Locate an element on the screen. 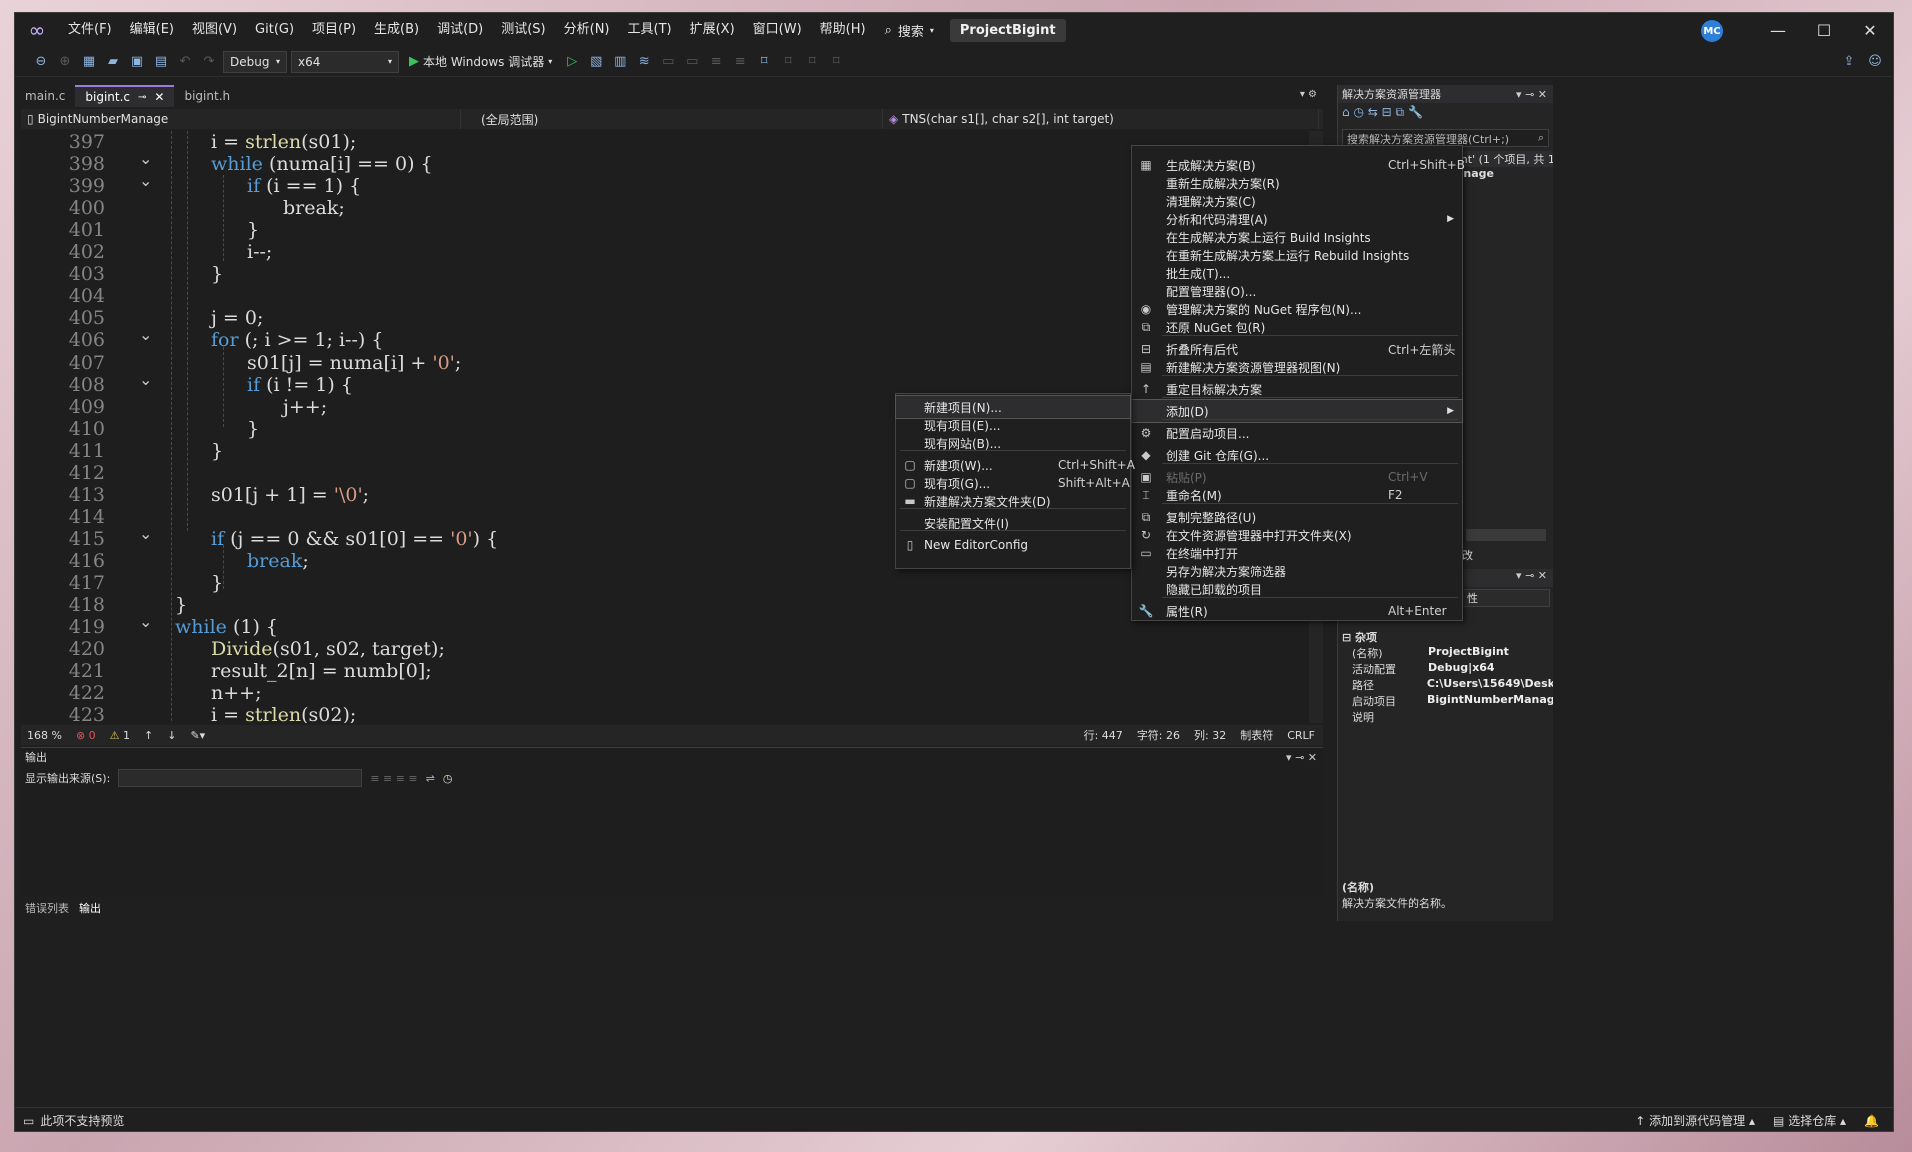 The image size is (1912, 1152). home-icon: ⌂ is located at coordinates (1346, 112).